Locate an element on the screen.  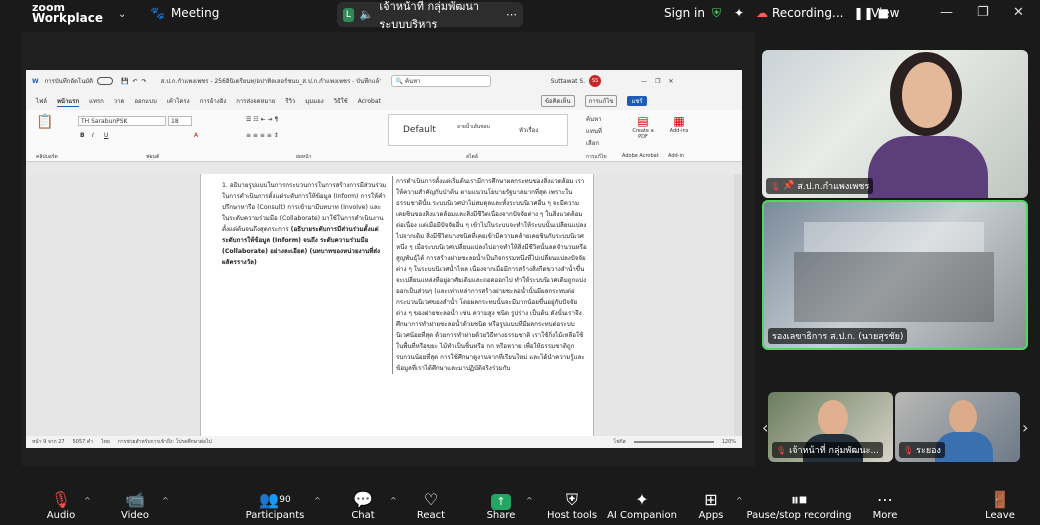
muted-mic-icon: 🎙 is located at coordinates (775, 186).